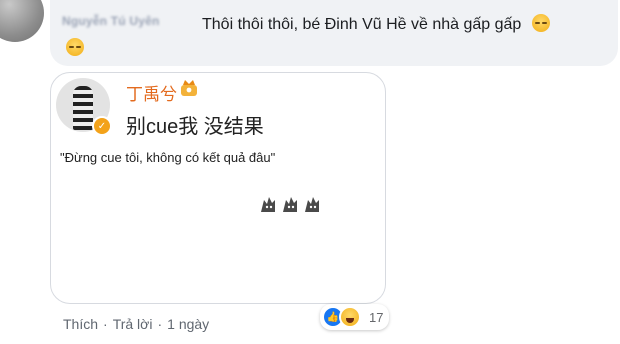  Describe the element at coordinates (133, 324) in the screenshot. I see `reply-button: Trả lời` at that location.